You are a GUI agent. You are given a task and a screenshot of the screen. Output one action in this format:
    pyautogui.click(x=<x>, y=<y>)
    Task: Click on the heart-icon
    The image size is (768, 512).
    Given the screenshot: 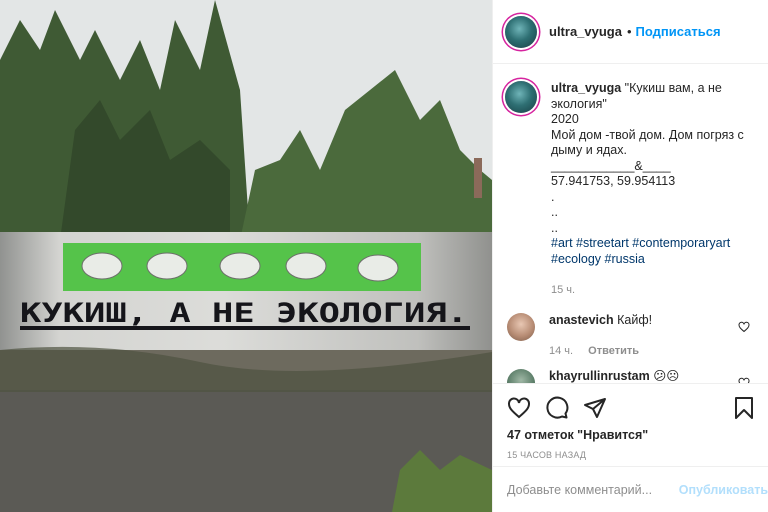 What is the action you would take?
    pyautogui.click(x=519, y=408)
    